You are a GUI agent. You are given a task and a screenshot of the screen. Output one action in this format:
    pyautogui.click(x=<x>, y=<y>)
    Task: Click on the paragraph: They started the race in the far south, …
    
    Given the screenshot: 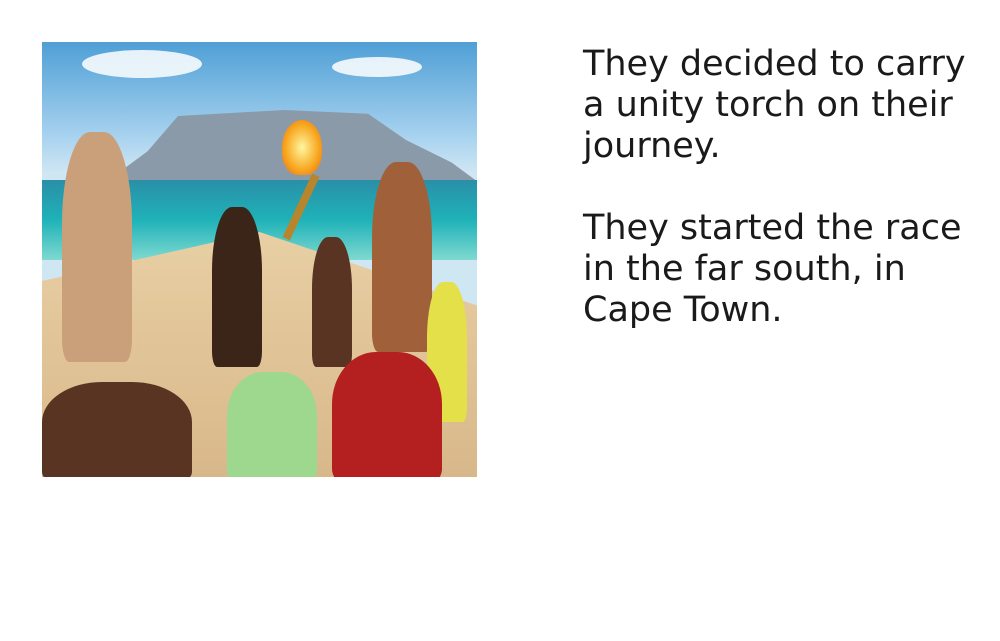 What is the action you would take?
    pyautogui.click(x=772, y=269)
    